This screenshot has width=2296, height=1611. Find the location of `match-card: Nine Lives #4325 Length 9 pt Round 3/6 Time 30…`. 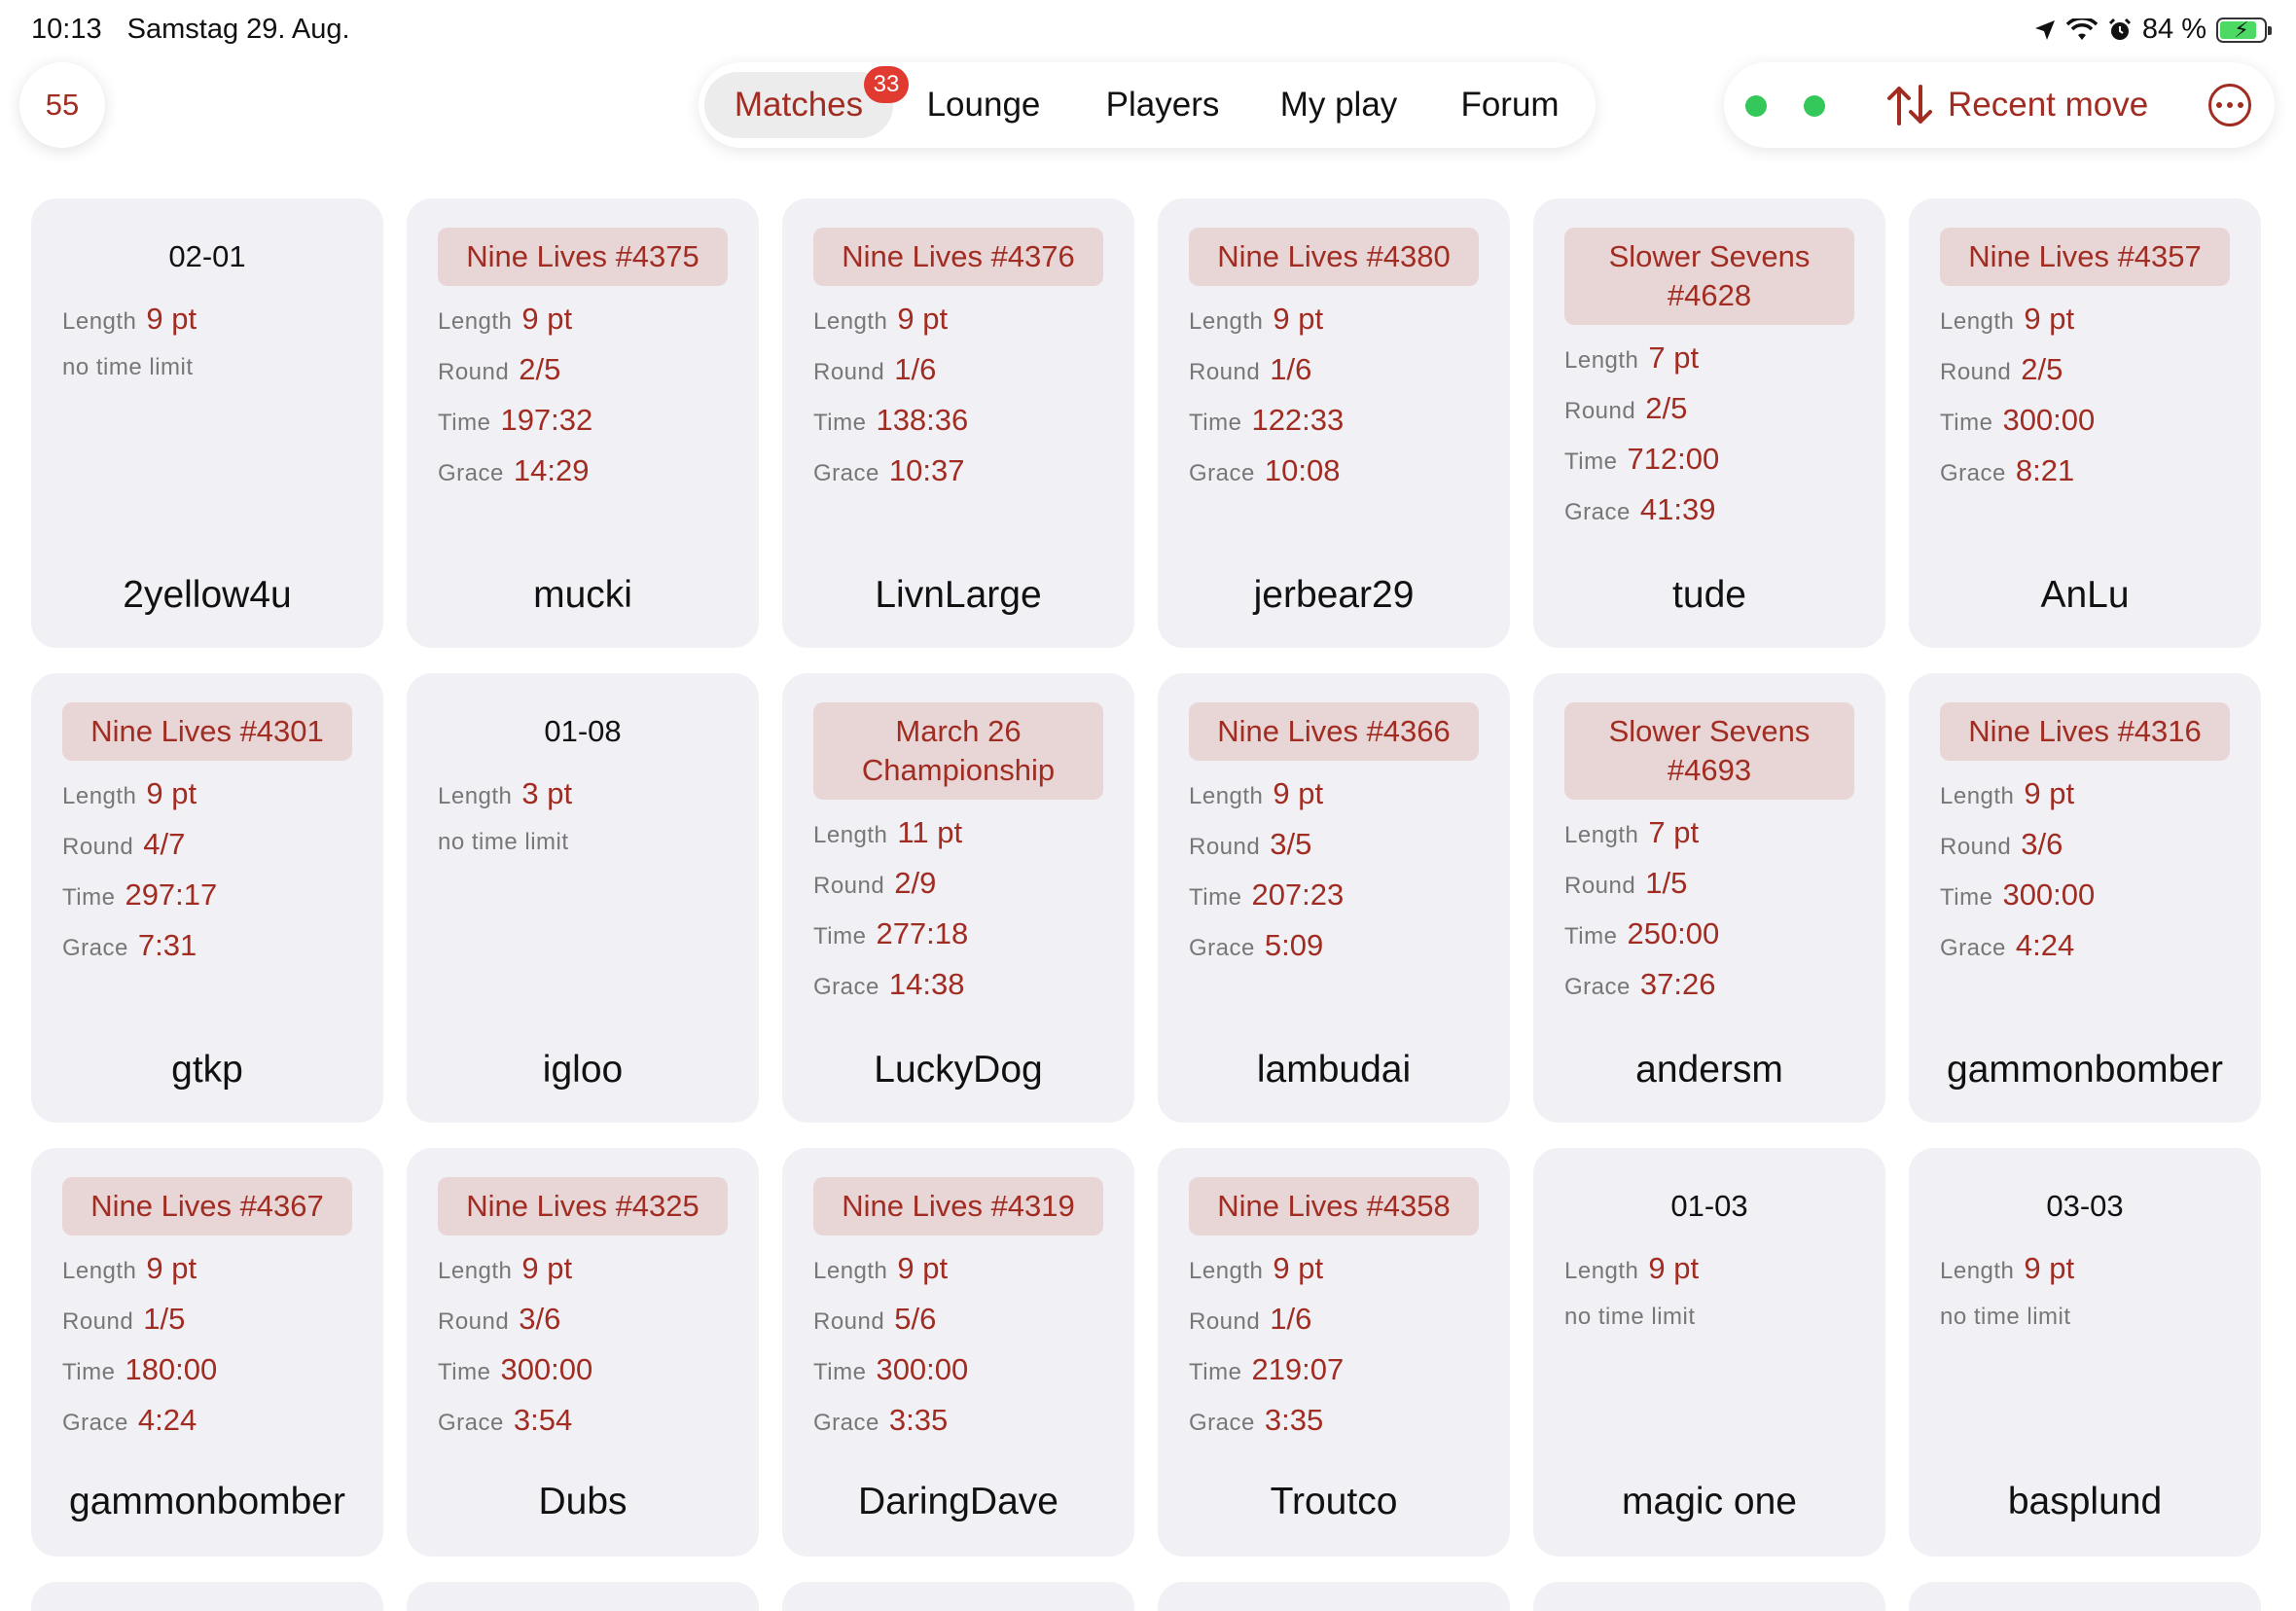

match-card: Nine Lives #4325 Length 9 pt Round 3/6 Time 30… is located at coordinates (583, 1352).